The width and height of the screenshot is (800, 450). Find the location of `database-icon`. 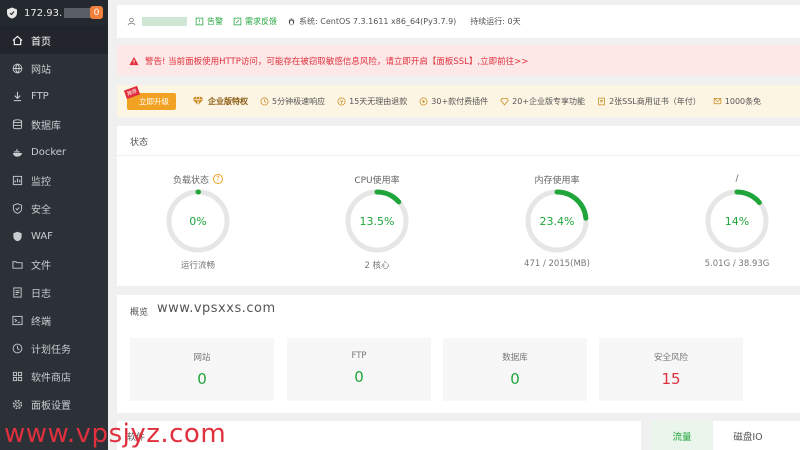

database-icon is located at coordinates (17, 123).